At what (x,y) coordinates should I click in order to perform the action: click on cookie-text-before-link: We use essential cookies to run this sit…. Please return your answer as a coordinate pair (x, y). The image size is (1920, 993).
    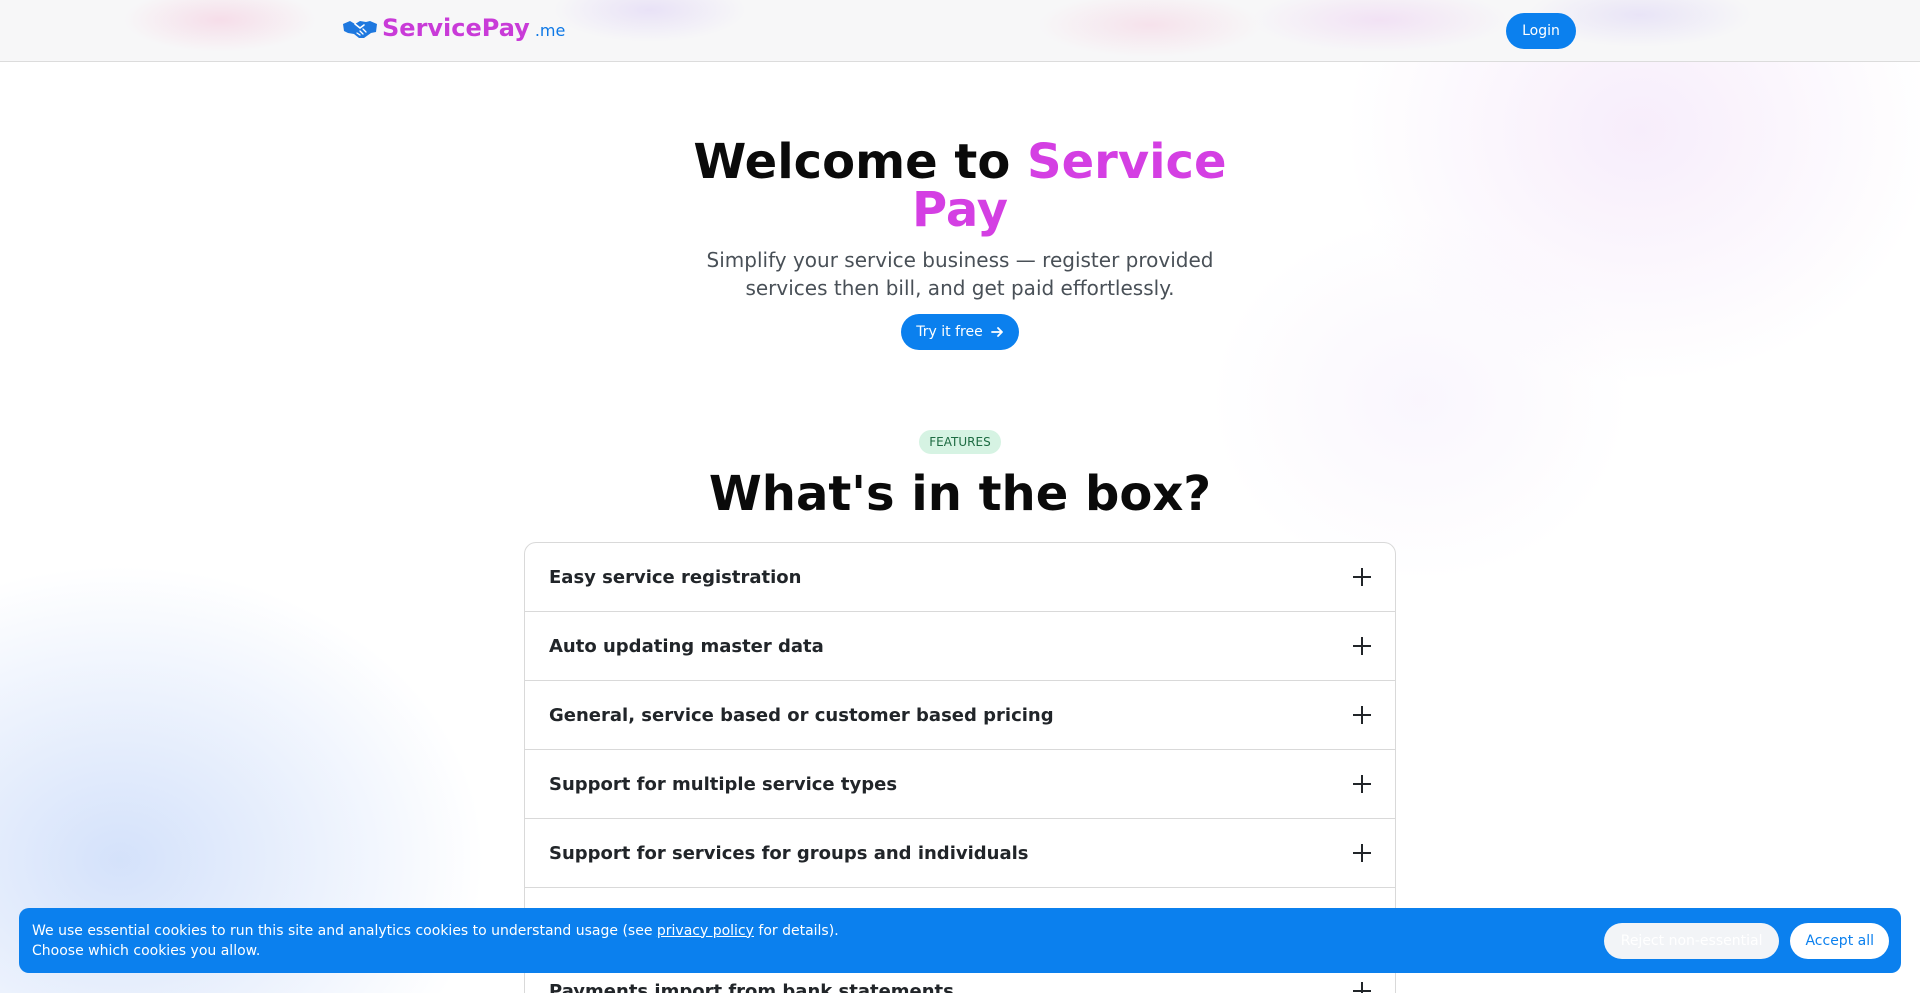
    Looking at the image, I should click on (344, 930).